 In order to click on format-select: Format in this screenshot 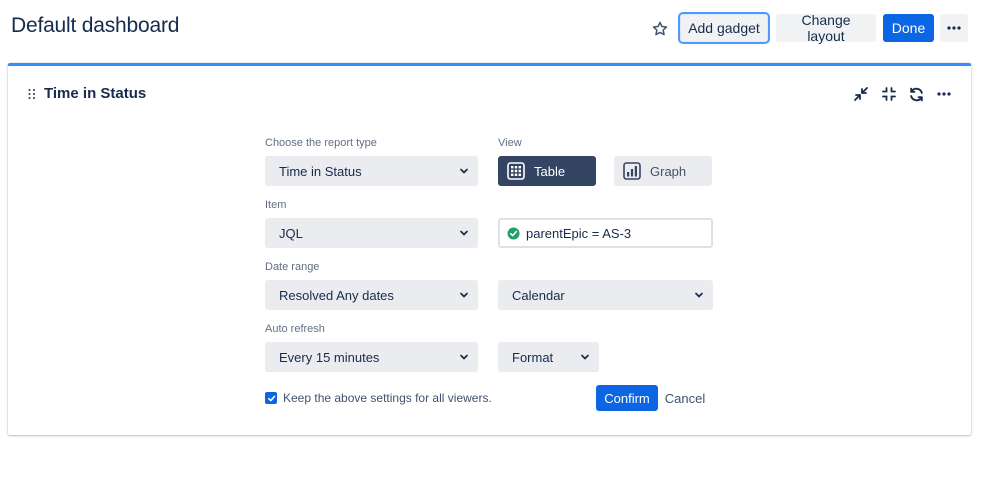, I will do `click(548, 357)`.